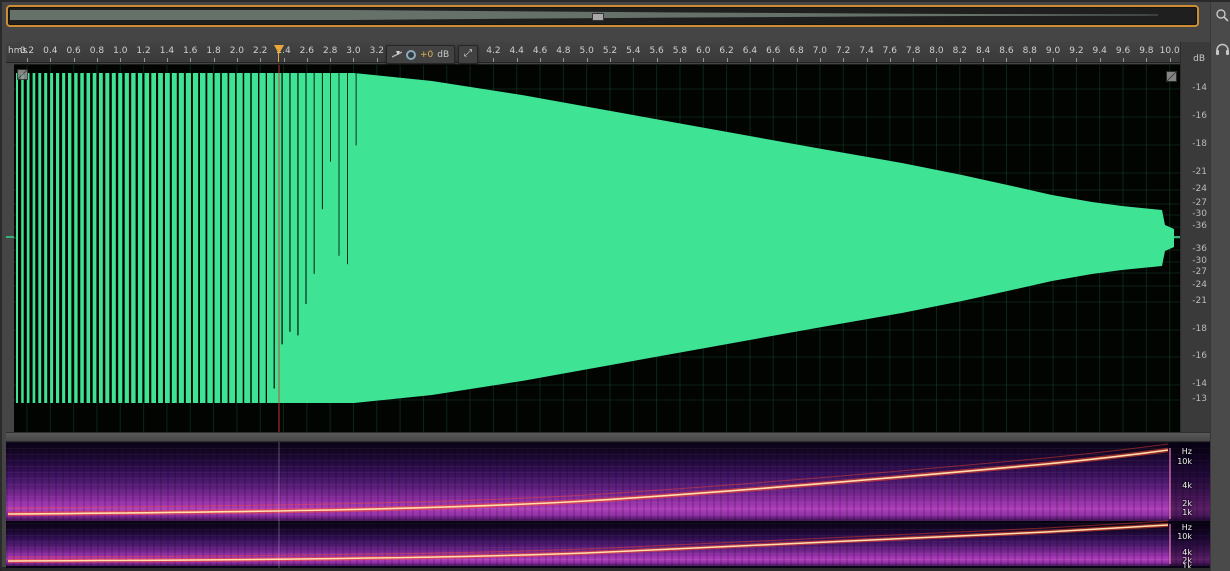 Image resolution: width=1230 pixels, height=571 pixels. Describe the element at coordinates (889, 51) in the screenshot. I see `ruler-tick-label: 7.6` at that location.